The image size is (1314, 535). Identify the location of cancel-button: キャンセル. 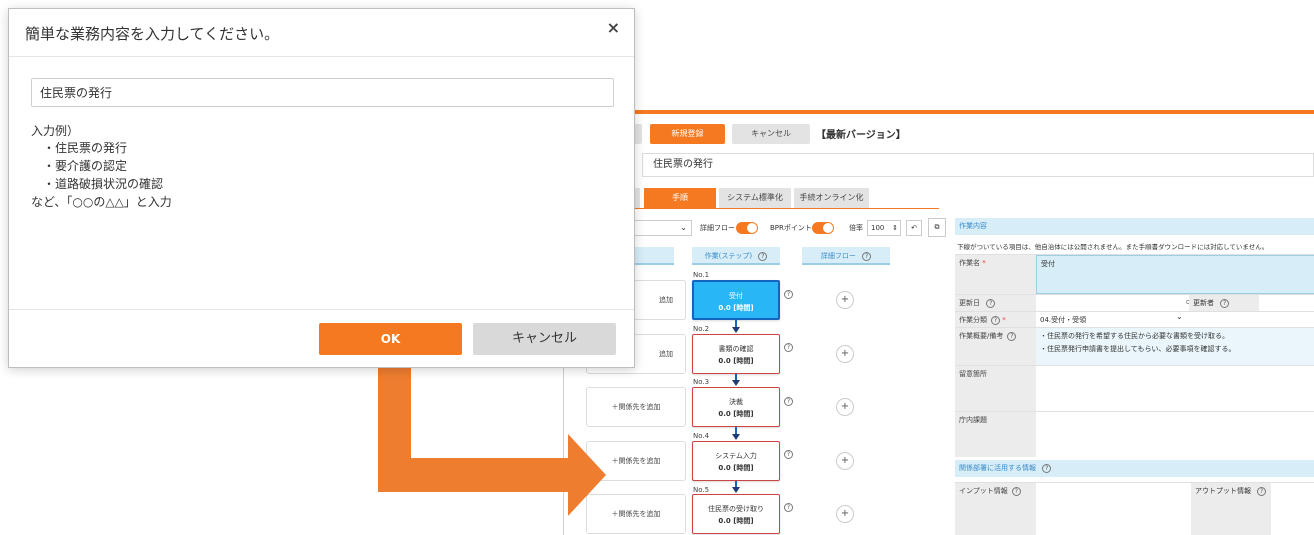
(544, 339).